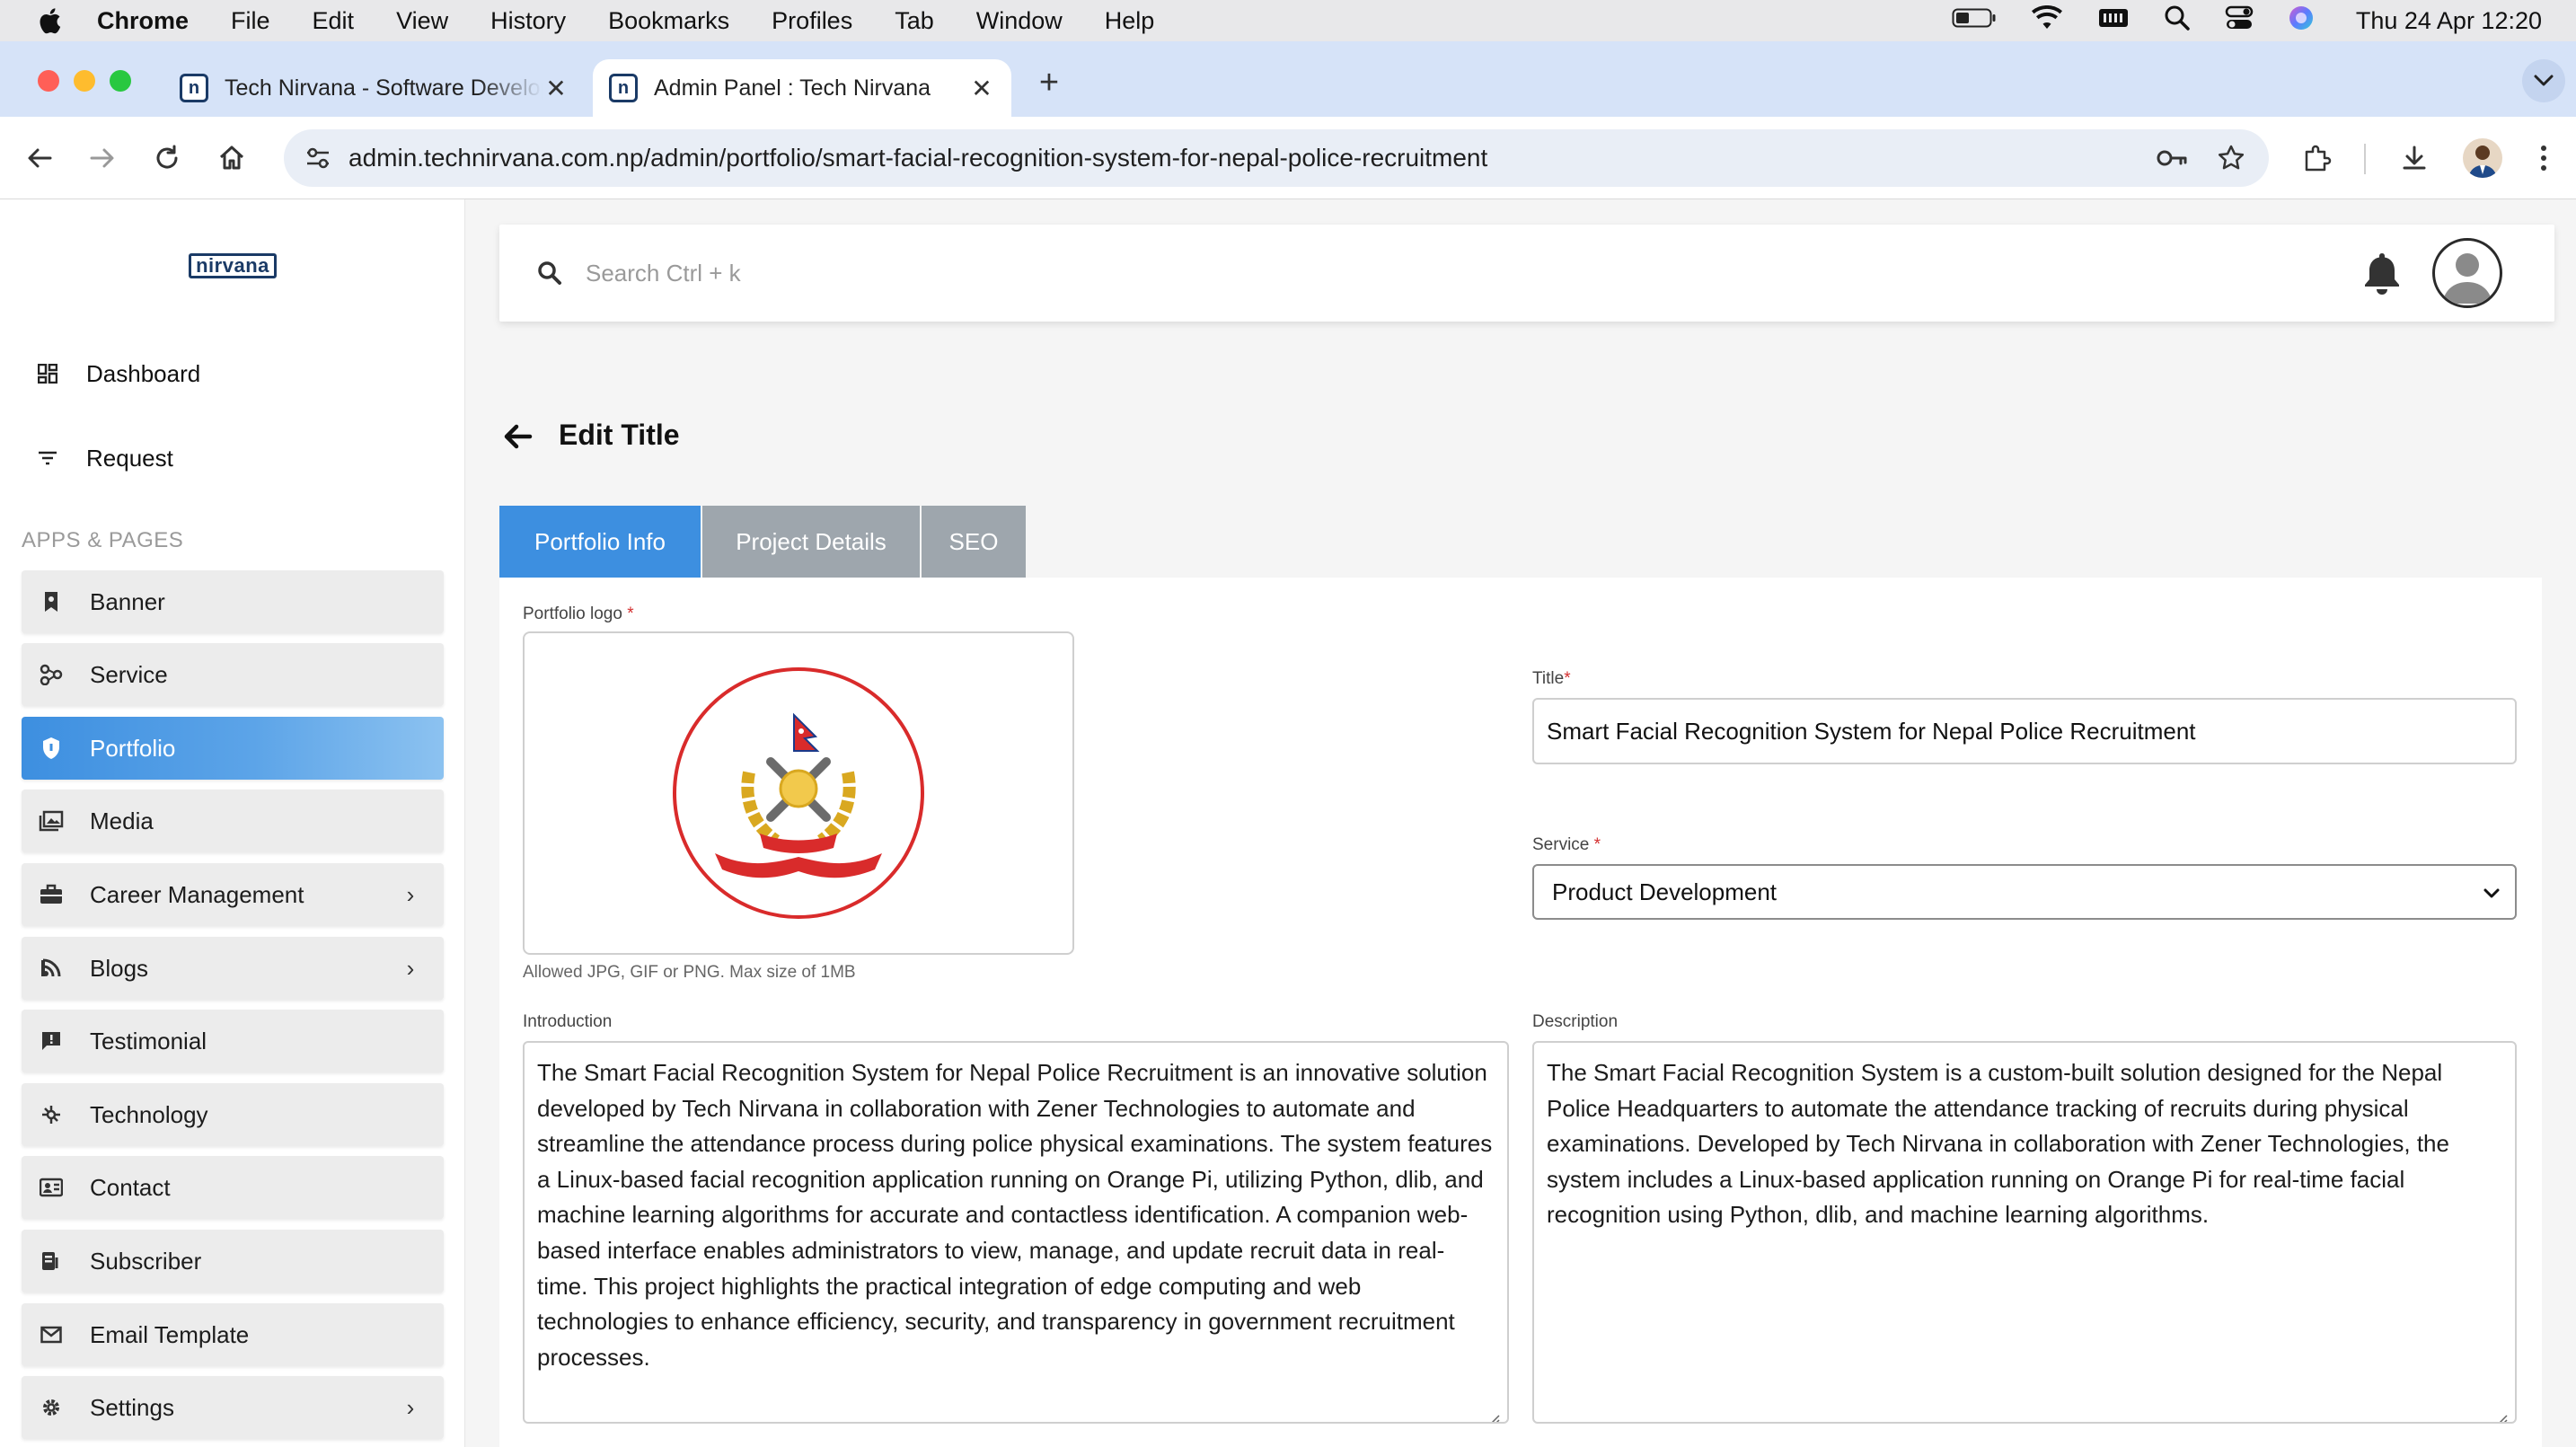 The height and width of the screenshot is (1447, 2576). What do you see at coordinates (2113, 21) in the screenshot?
I see `memory-icon` at bounding box center [2113, 21].